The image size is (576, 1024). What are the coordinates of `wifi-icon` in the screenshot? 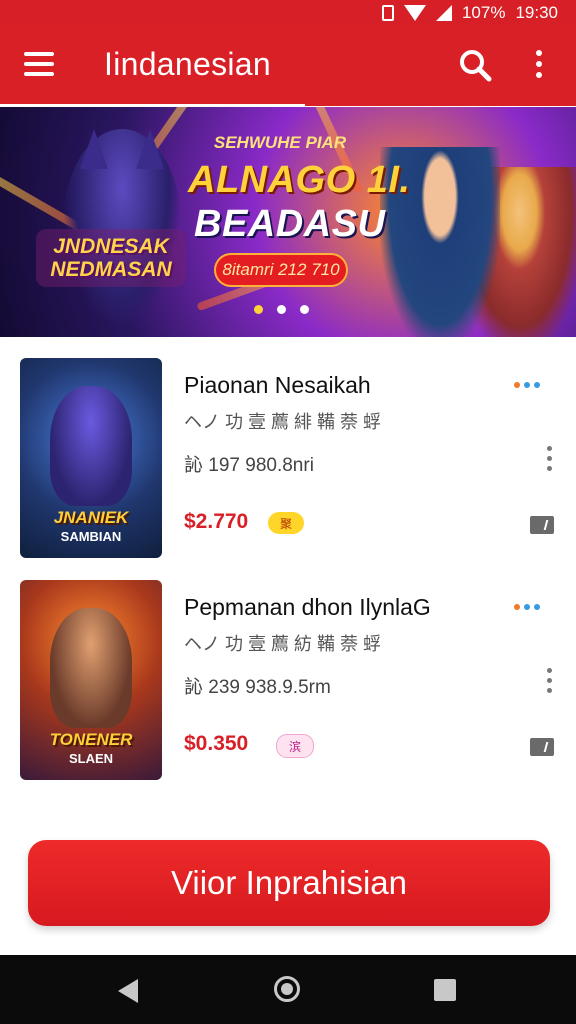 It's located at (414, 13).